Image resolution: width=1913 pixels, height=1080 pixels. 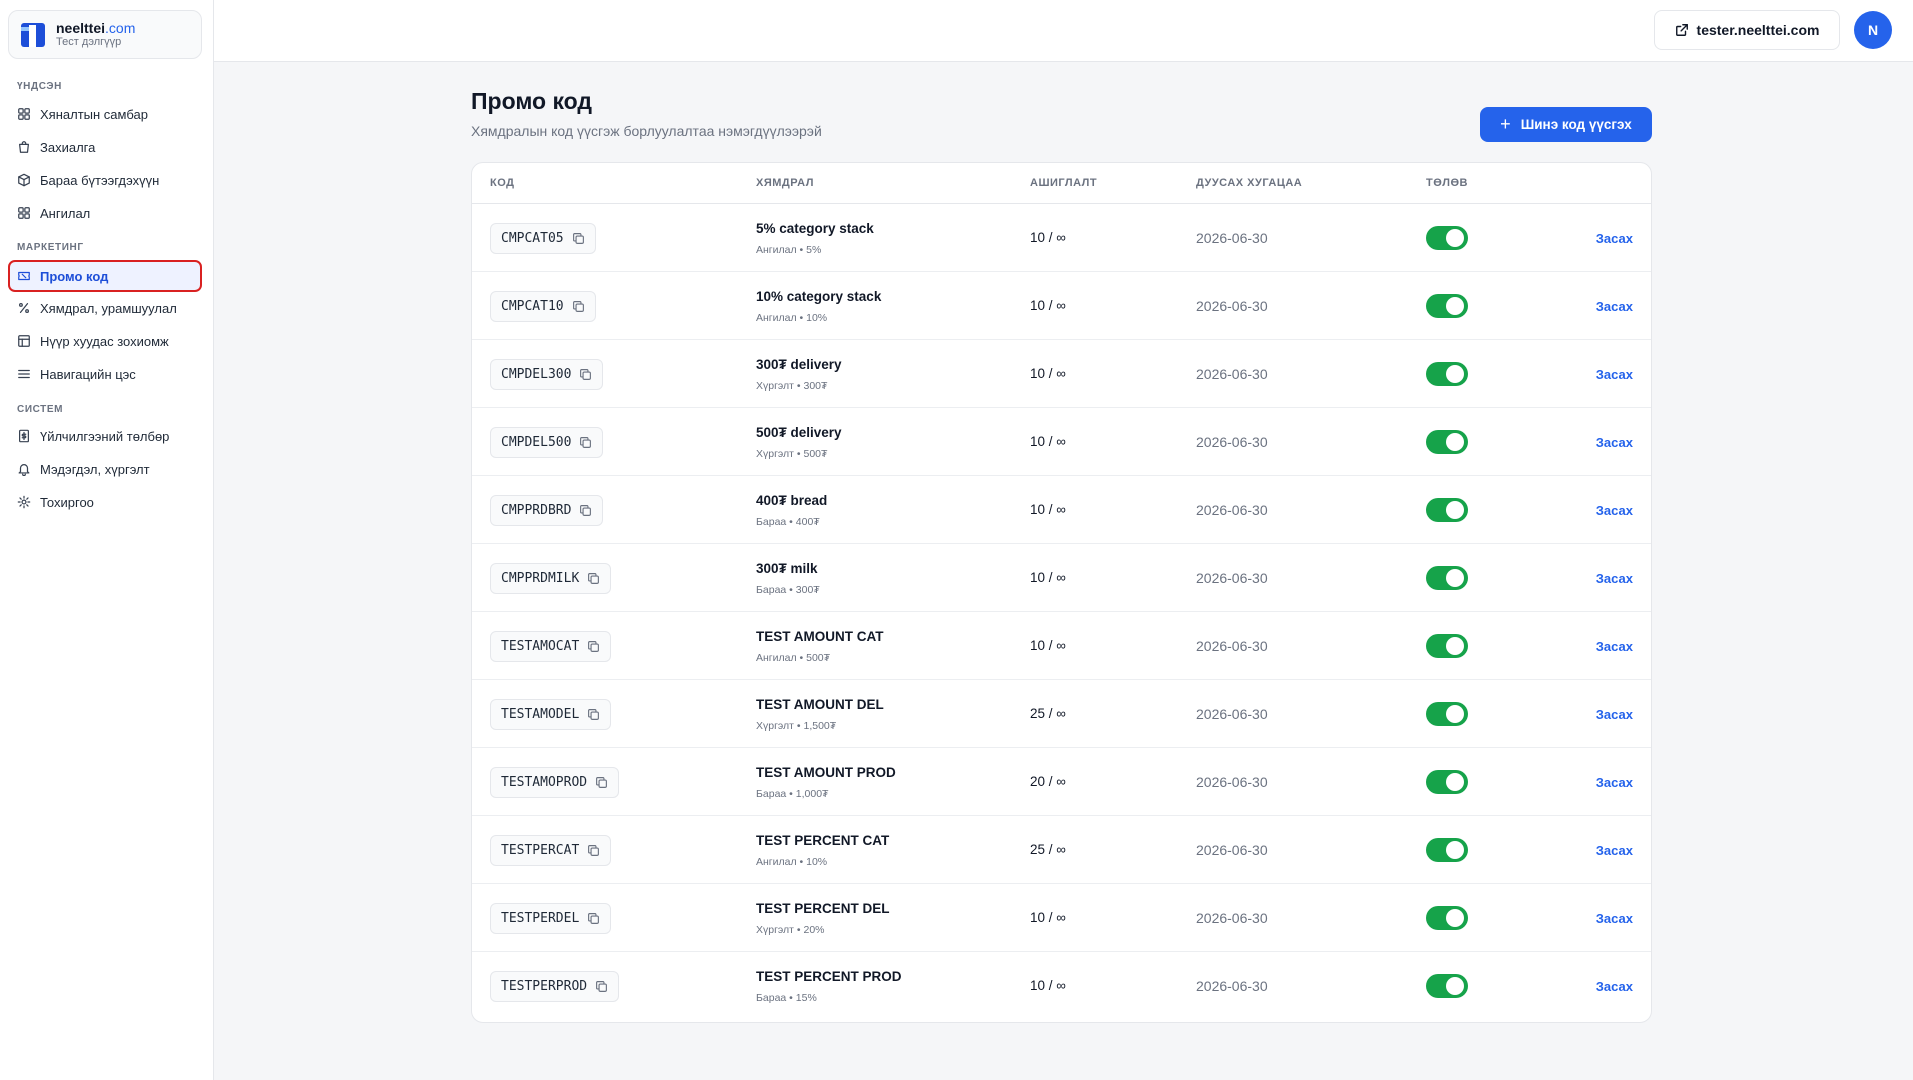 What do you see at coordinates (1447, 183) in the screenshot?
I see `column-status: ТӨЛӨВ` at bounding box center [1447, 183].